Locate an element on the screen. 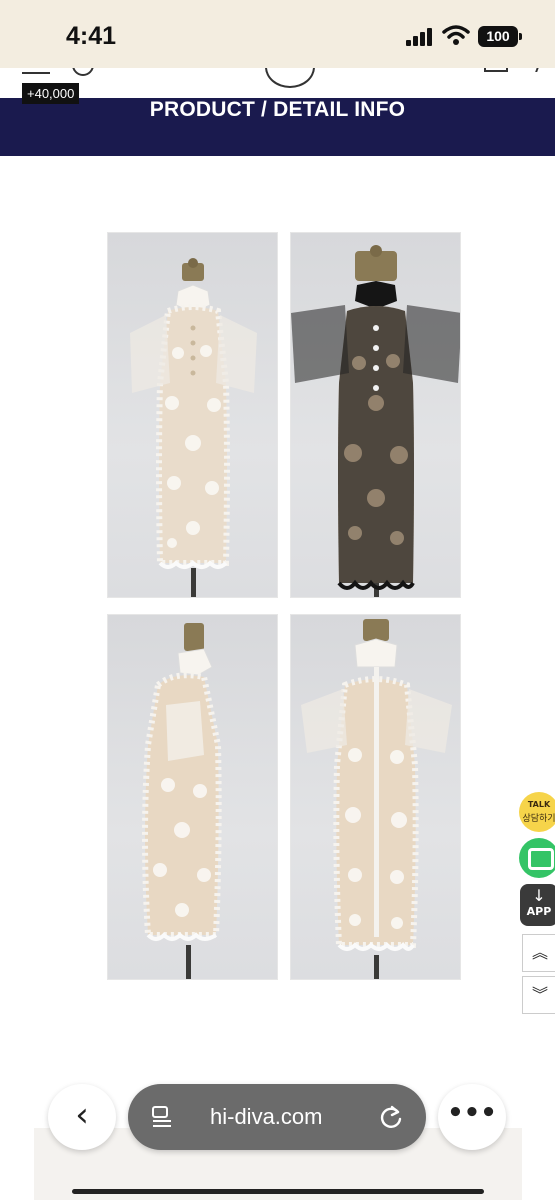  url-text: hi-diva.com is located at coordinates (266, 1116).